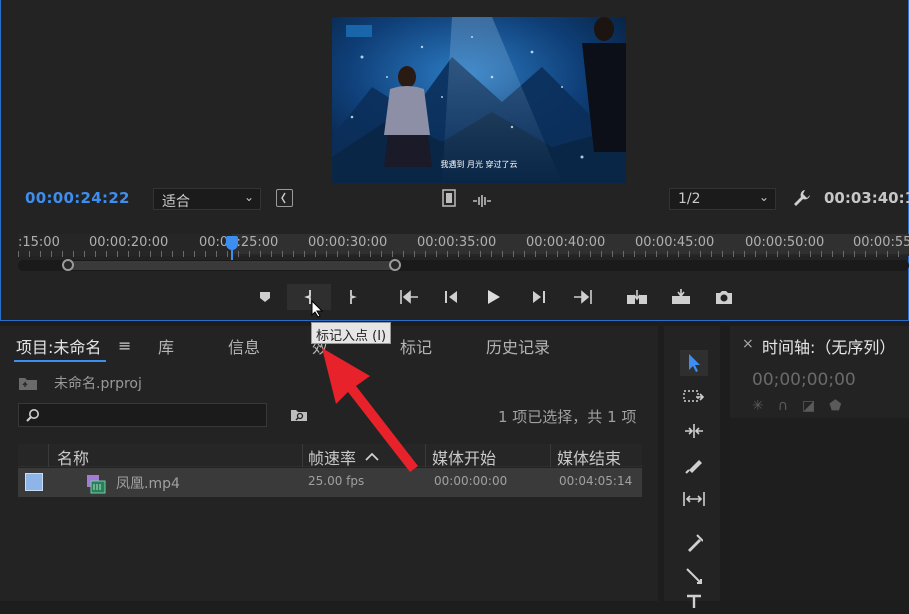 This screenshot has width=909, height=614. What do you see at coordinates (176, 202) in the screenshot?
I see `fit-dropdown-value: 适合` at bounding box center [176, 202].